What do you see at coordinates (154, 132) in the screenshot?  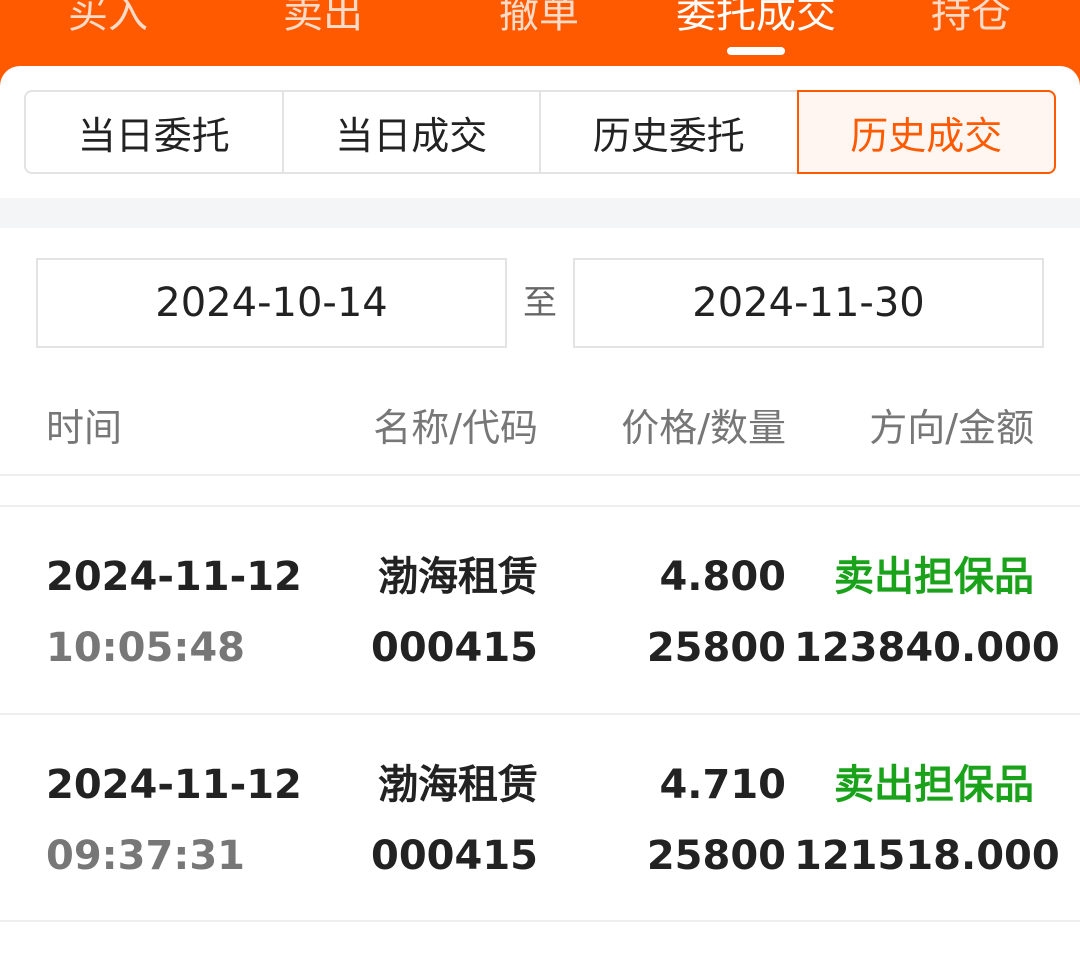 I see `segment-today-orders: 当日委托` at bounding box center [154, 132].